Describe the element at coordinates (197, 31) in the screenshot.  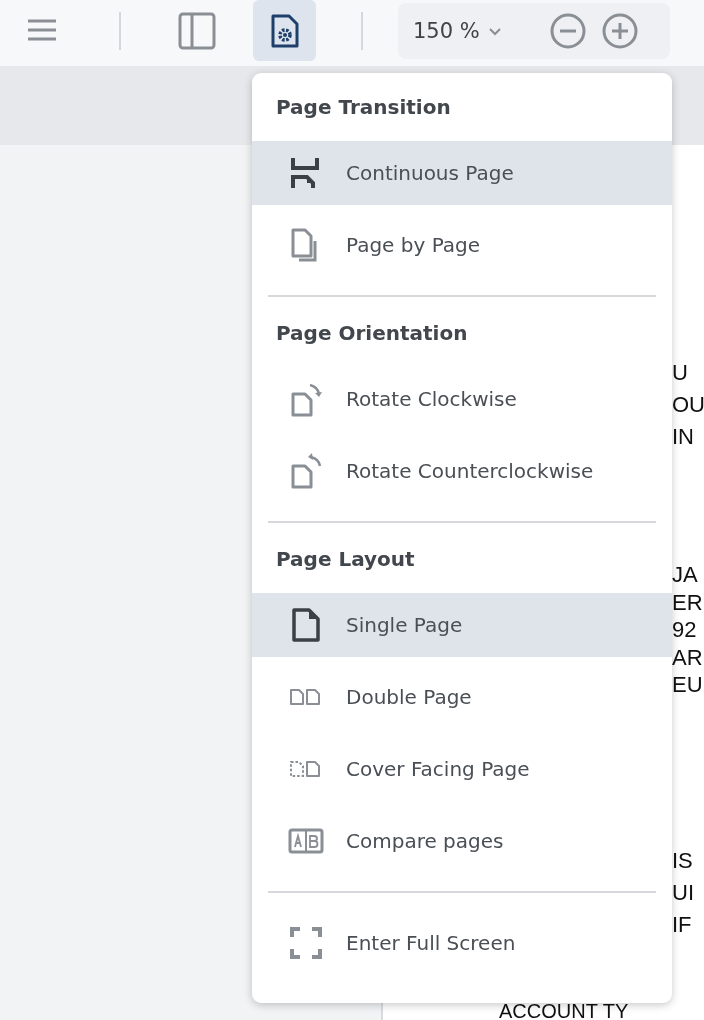
I see `sidebar-icon` at that location.